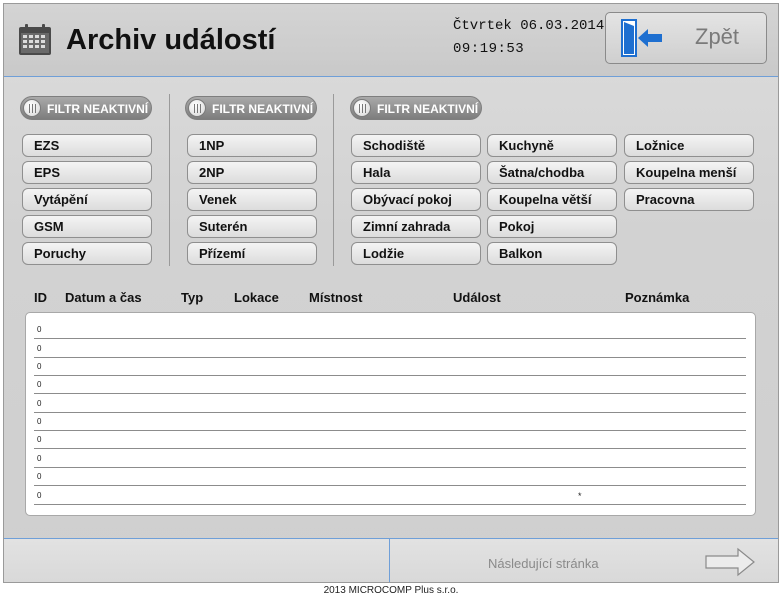 This screenshot has width=782, height=600. Describe the element at coordinates (580, 496) in the screenshot. I see `row-note: *` at that location.